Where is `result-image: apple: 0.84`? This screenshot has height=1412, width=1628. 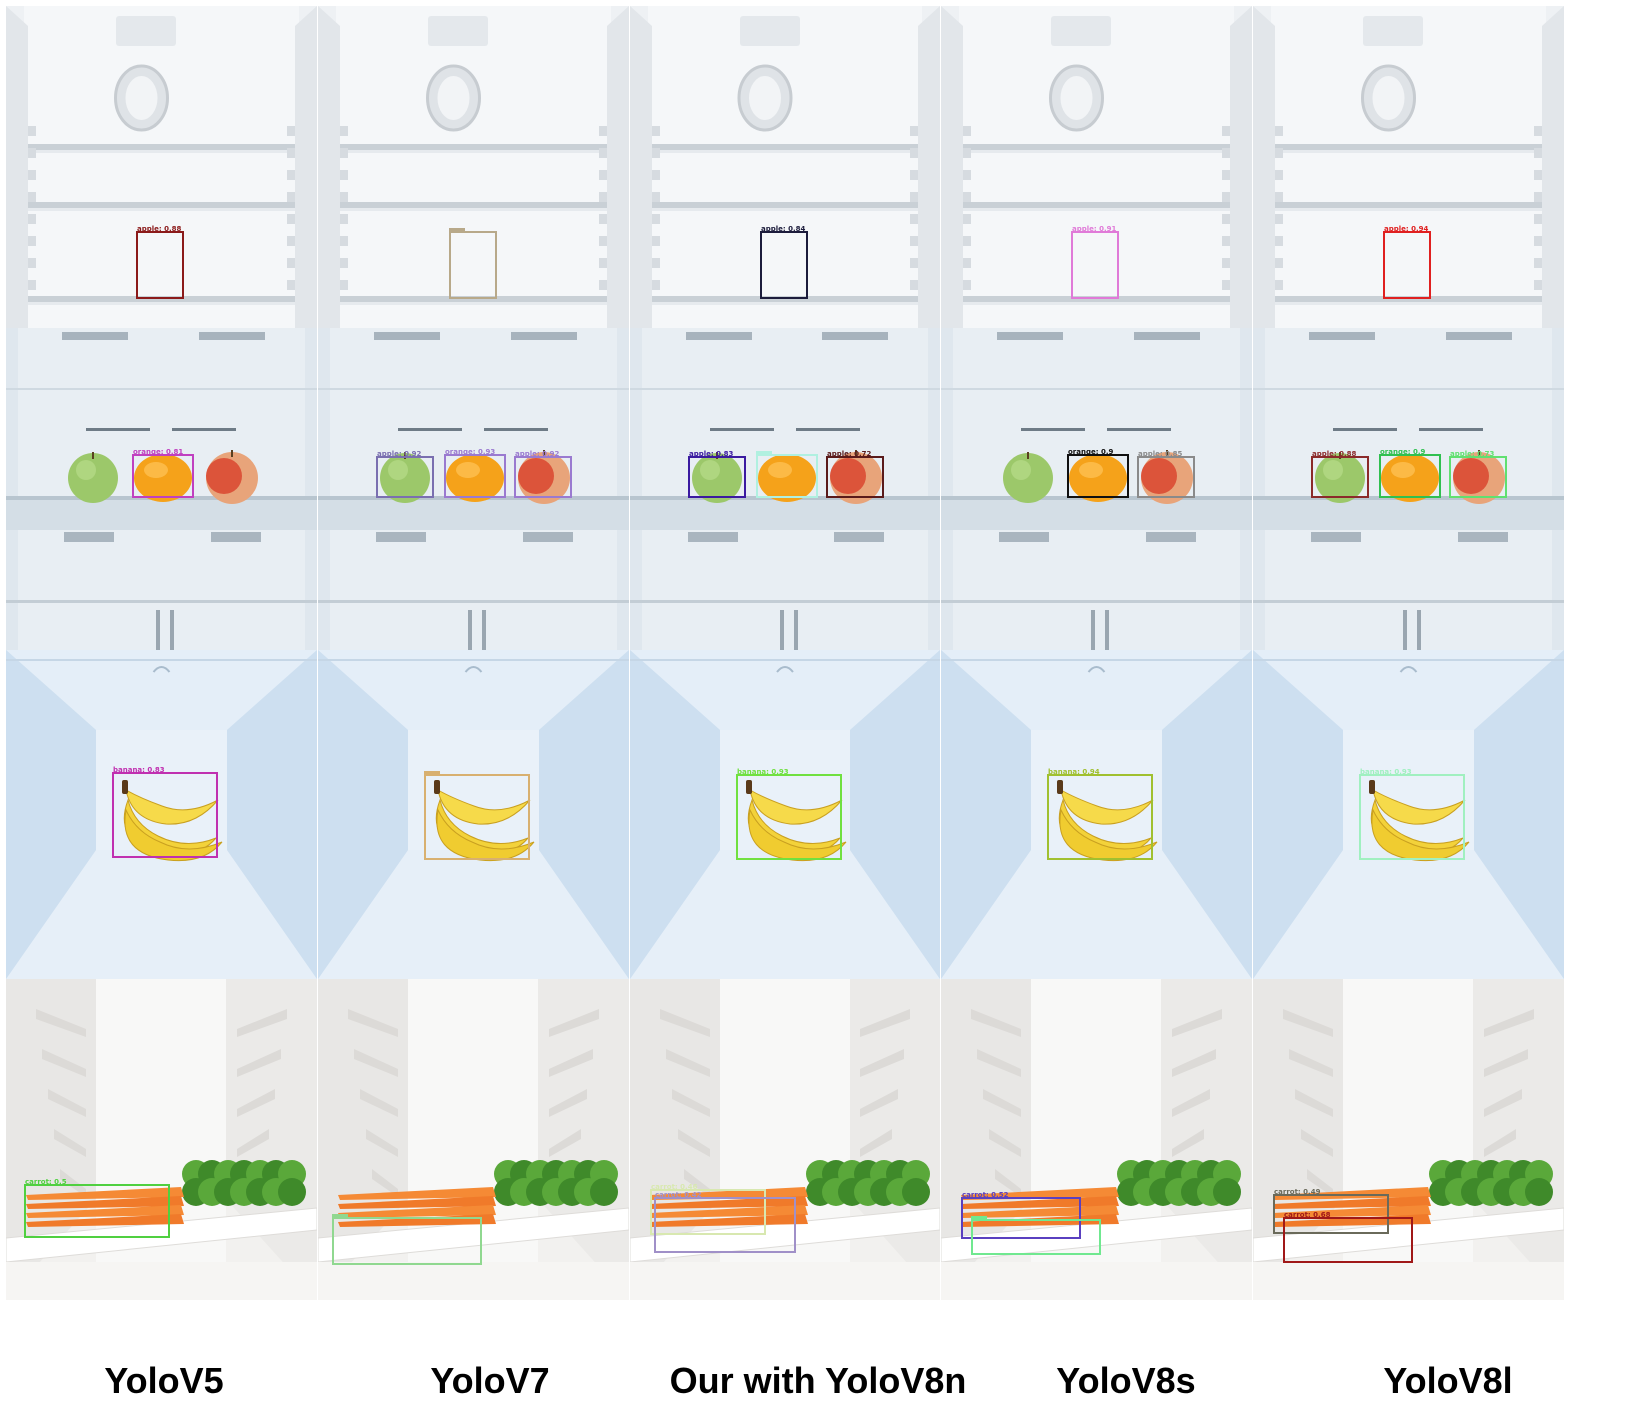 result-image: apple: 0.84 is located at coordinates (785, 167).